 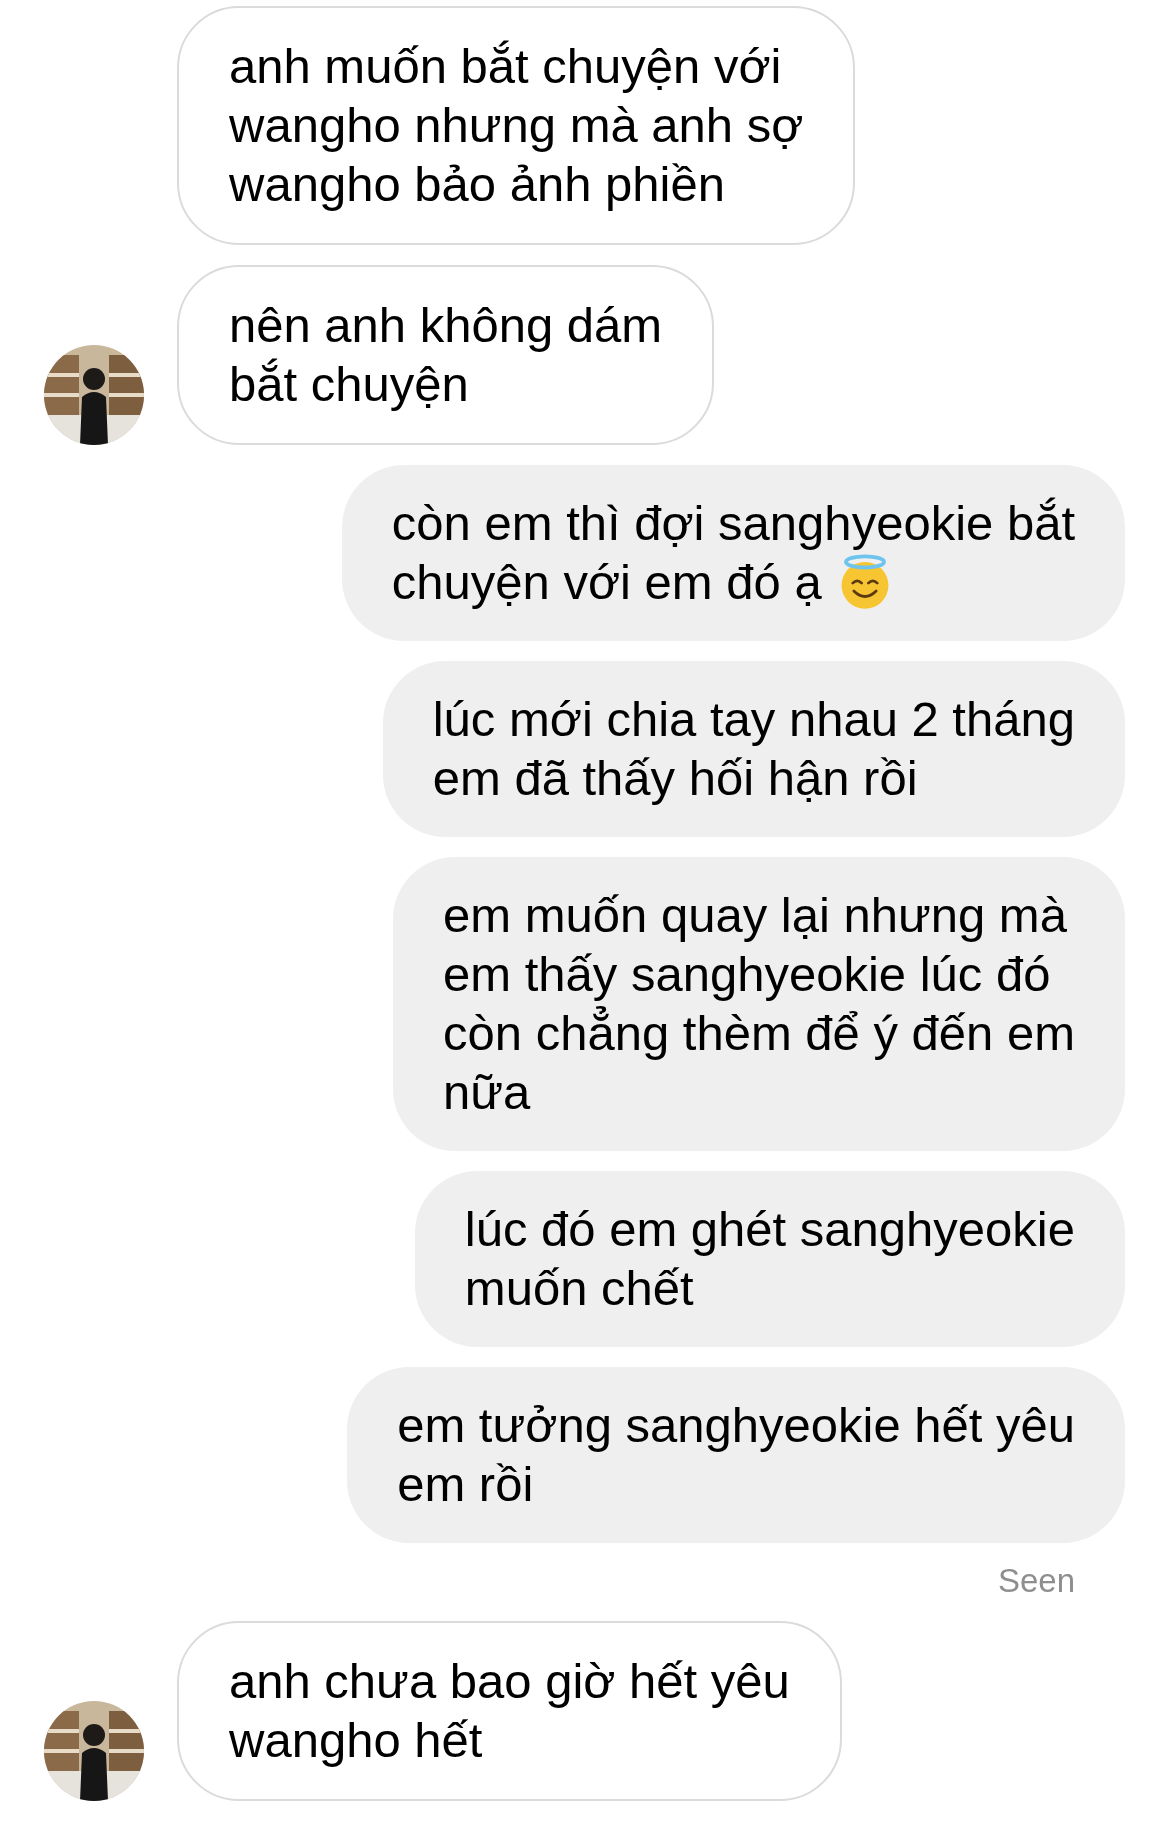 I want to click on message-bubble: em muốn quay lại nhưng mà em thấy sanghyeokie lúc đó còn chẳng thèm để ý đến em nữa, so click(x=759, y=1004).